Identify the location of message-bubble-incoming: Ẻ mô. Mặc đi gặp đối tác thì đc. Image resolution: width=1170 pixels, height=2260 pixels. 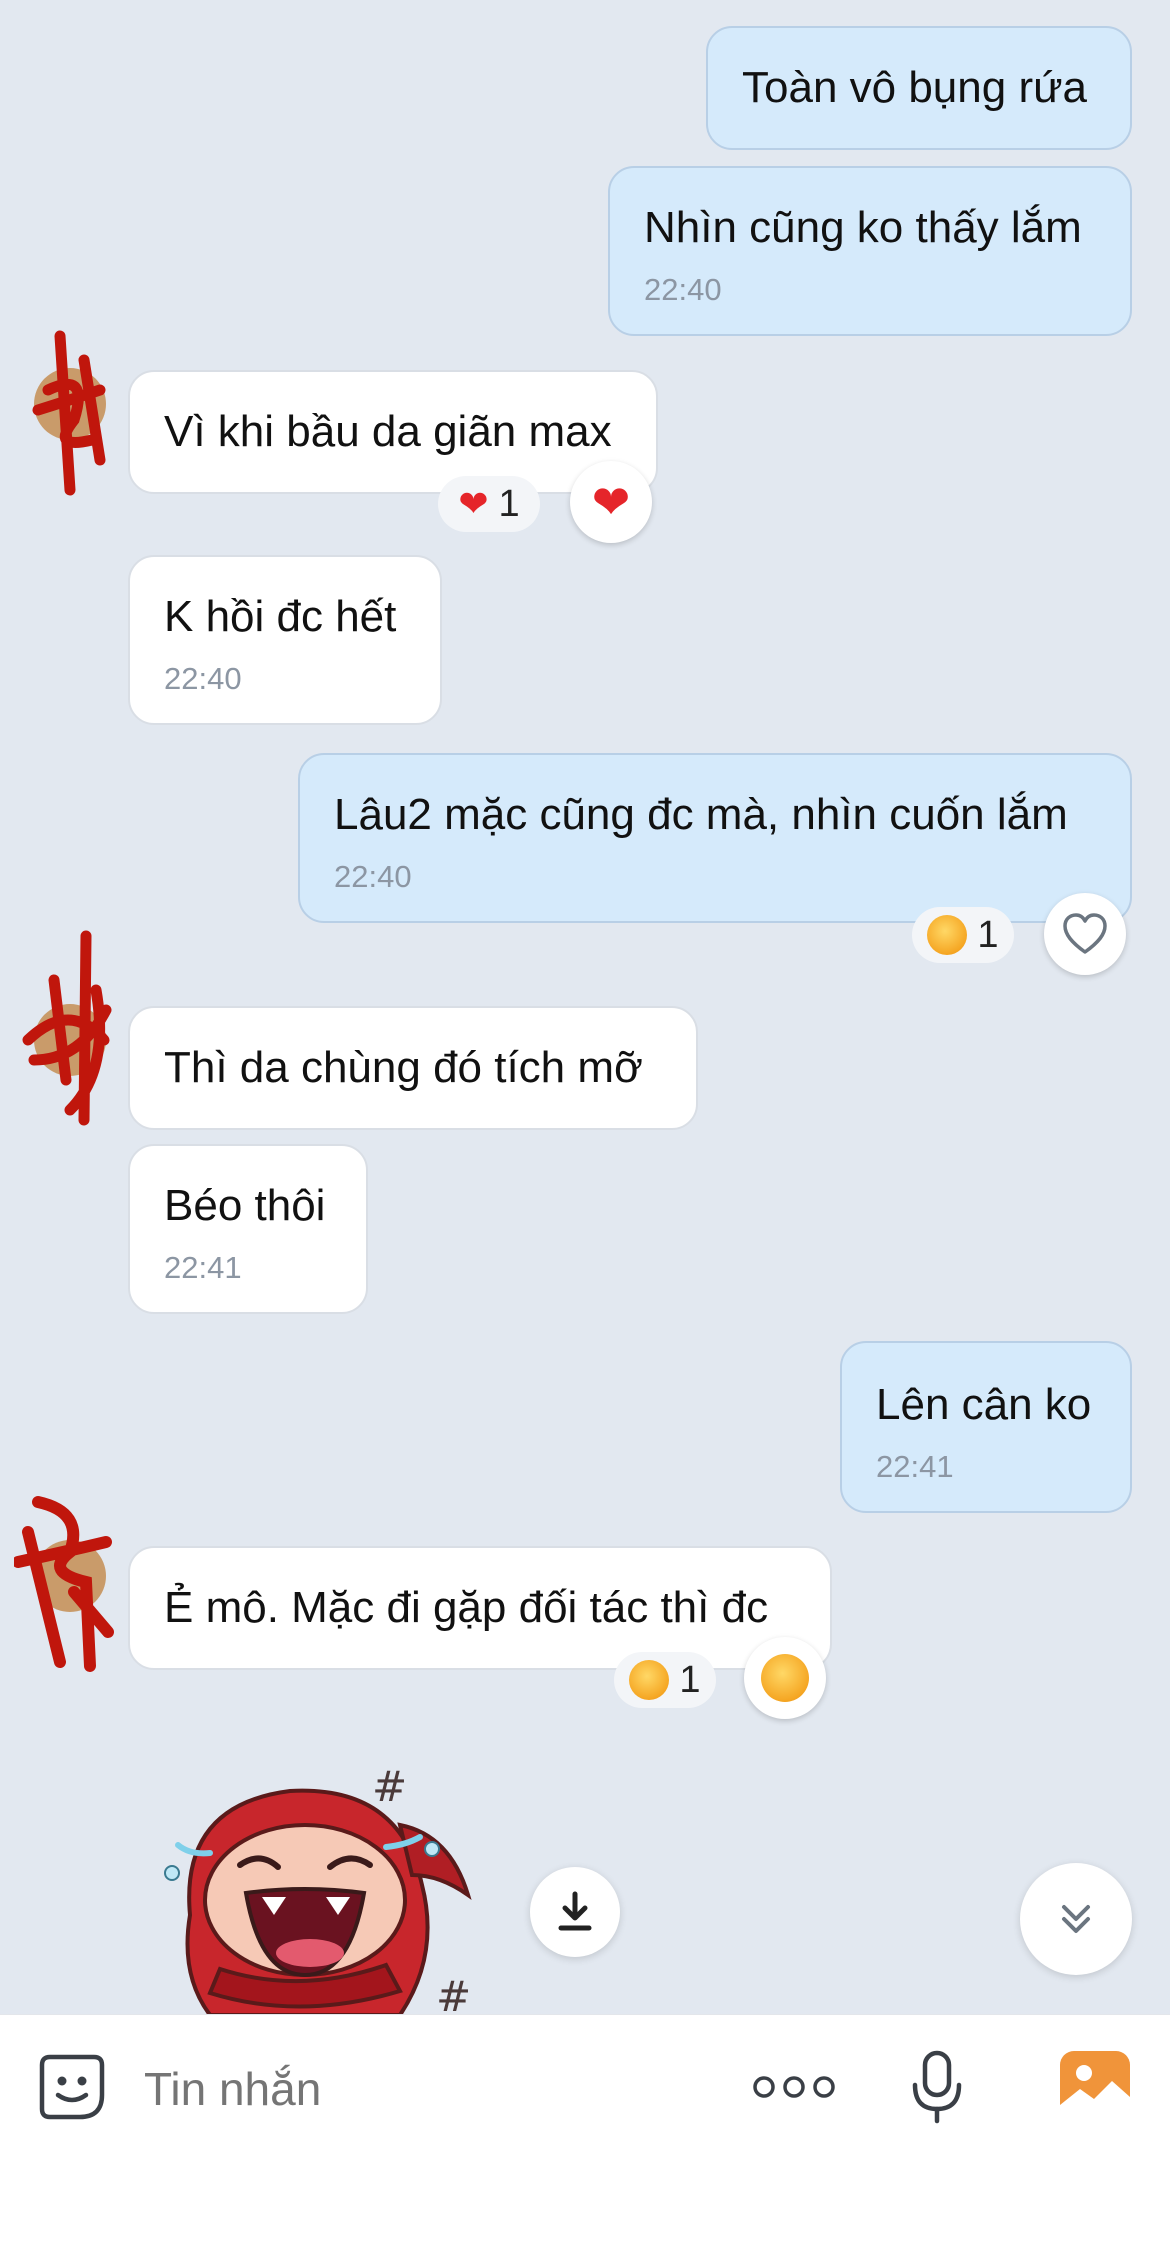
(480, 1608).